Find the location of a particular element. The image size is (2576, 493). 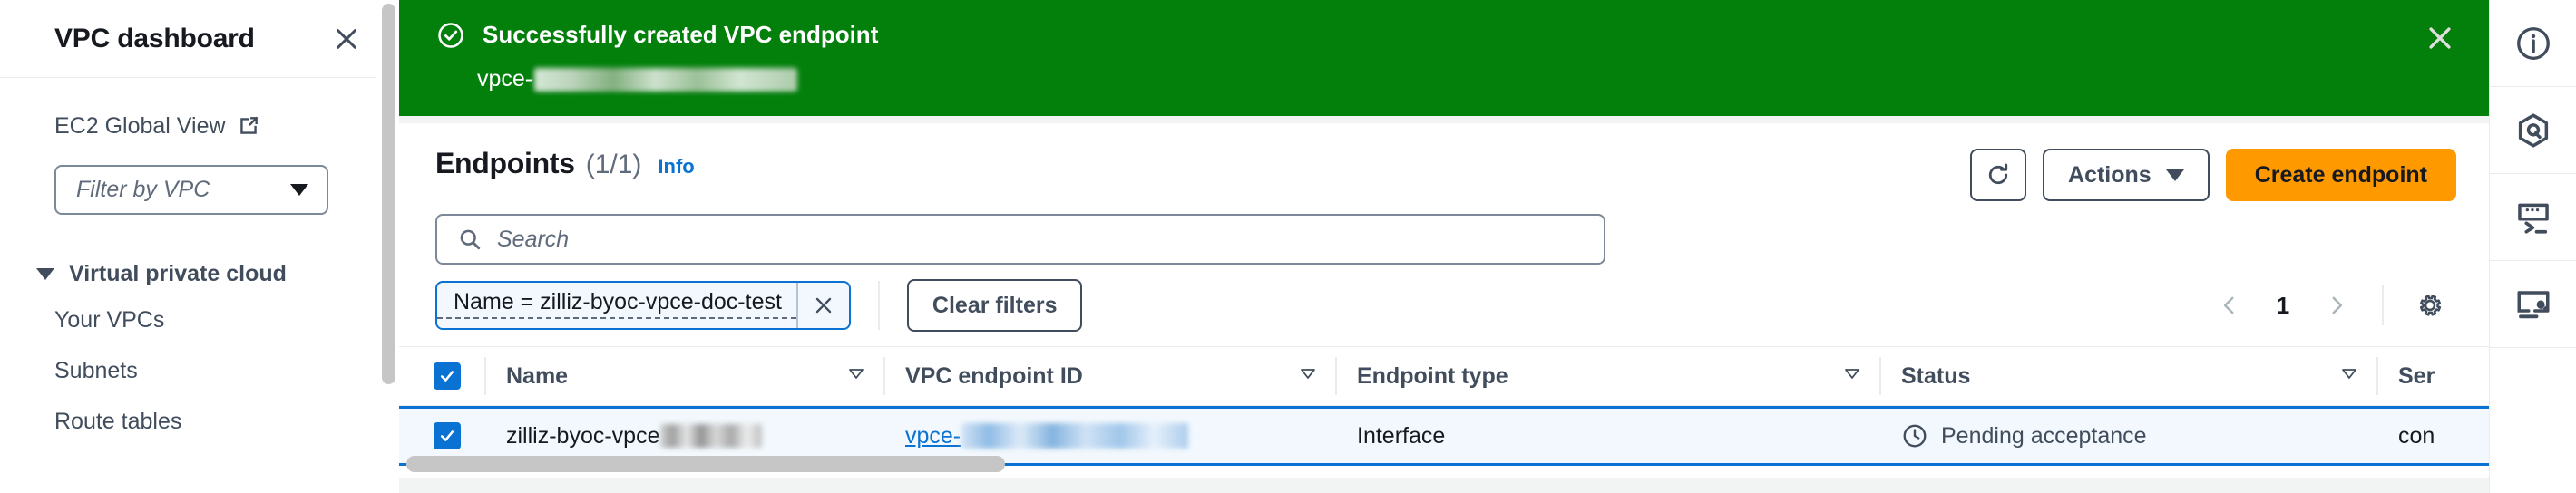

redacted-endpoint-id is located at coordinates (666, 79).